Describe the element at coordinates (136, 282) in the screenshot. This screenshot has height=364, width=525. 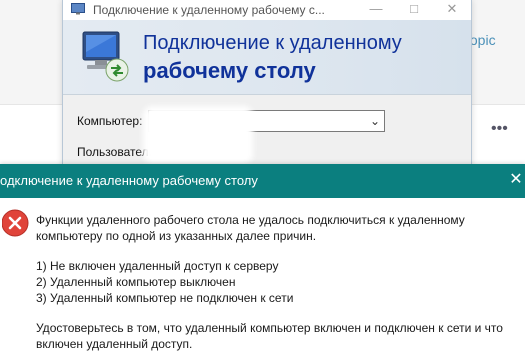
I see `reason-2: 2) Удаленный компьютер выключен` at that location.